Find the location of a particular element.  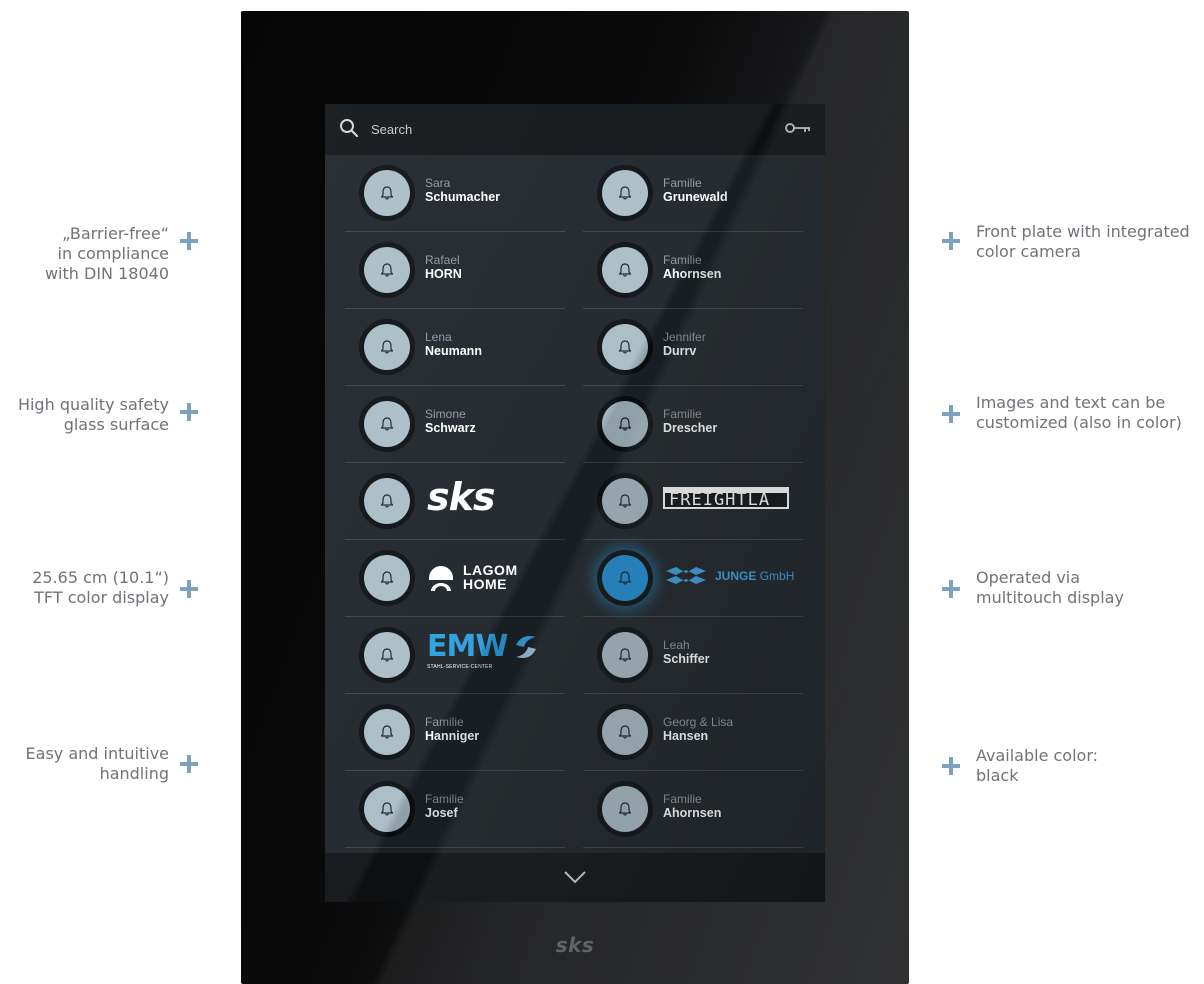

list-item: FREIGHTLA is located at coordinates (693, 501).